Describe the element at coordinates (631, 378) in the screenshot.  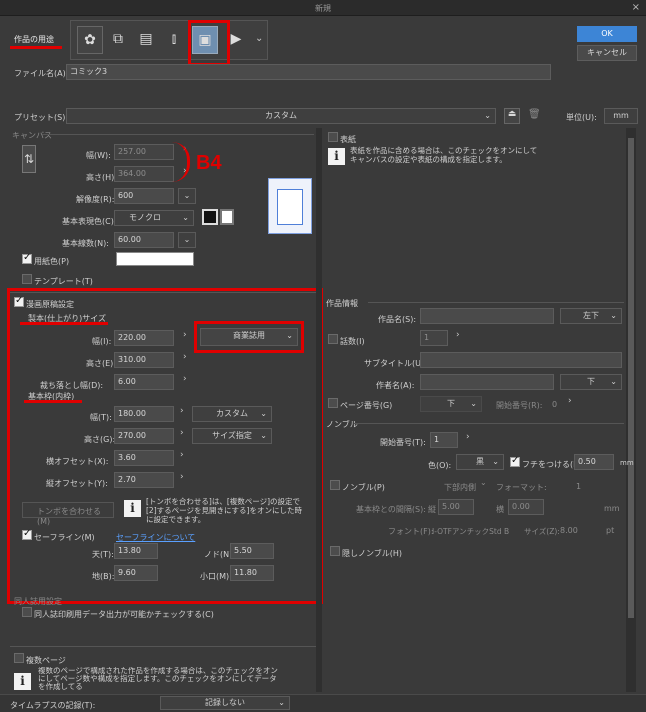
I see `scrollbar-thumb` at that location.